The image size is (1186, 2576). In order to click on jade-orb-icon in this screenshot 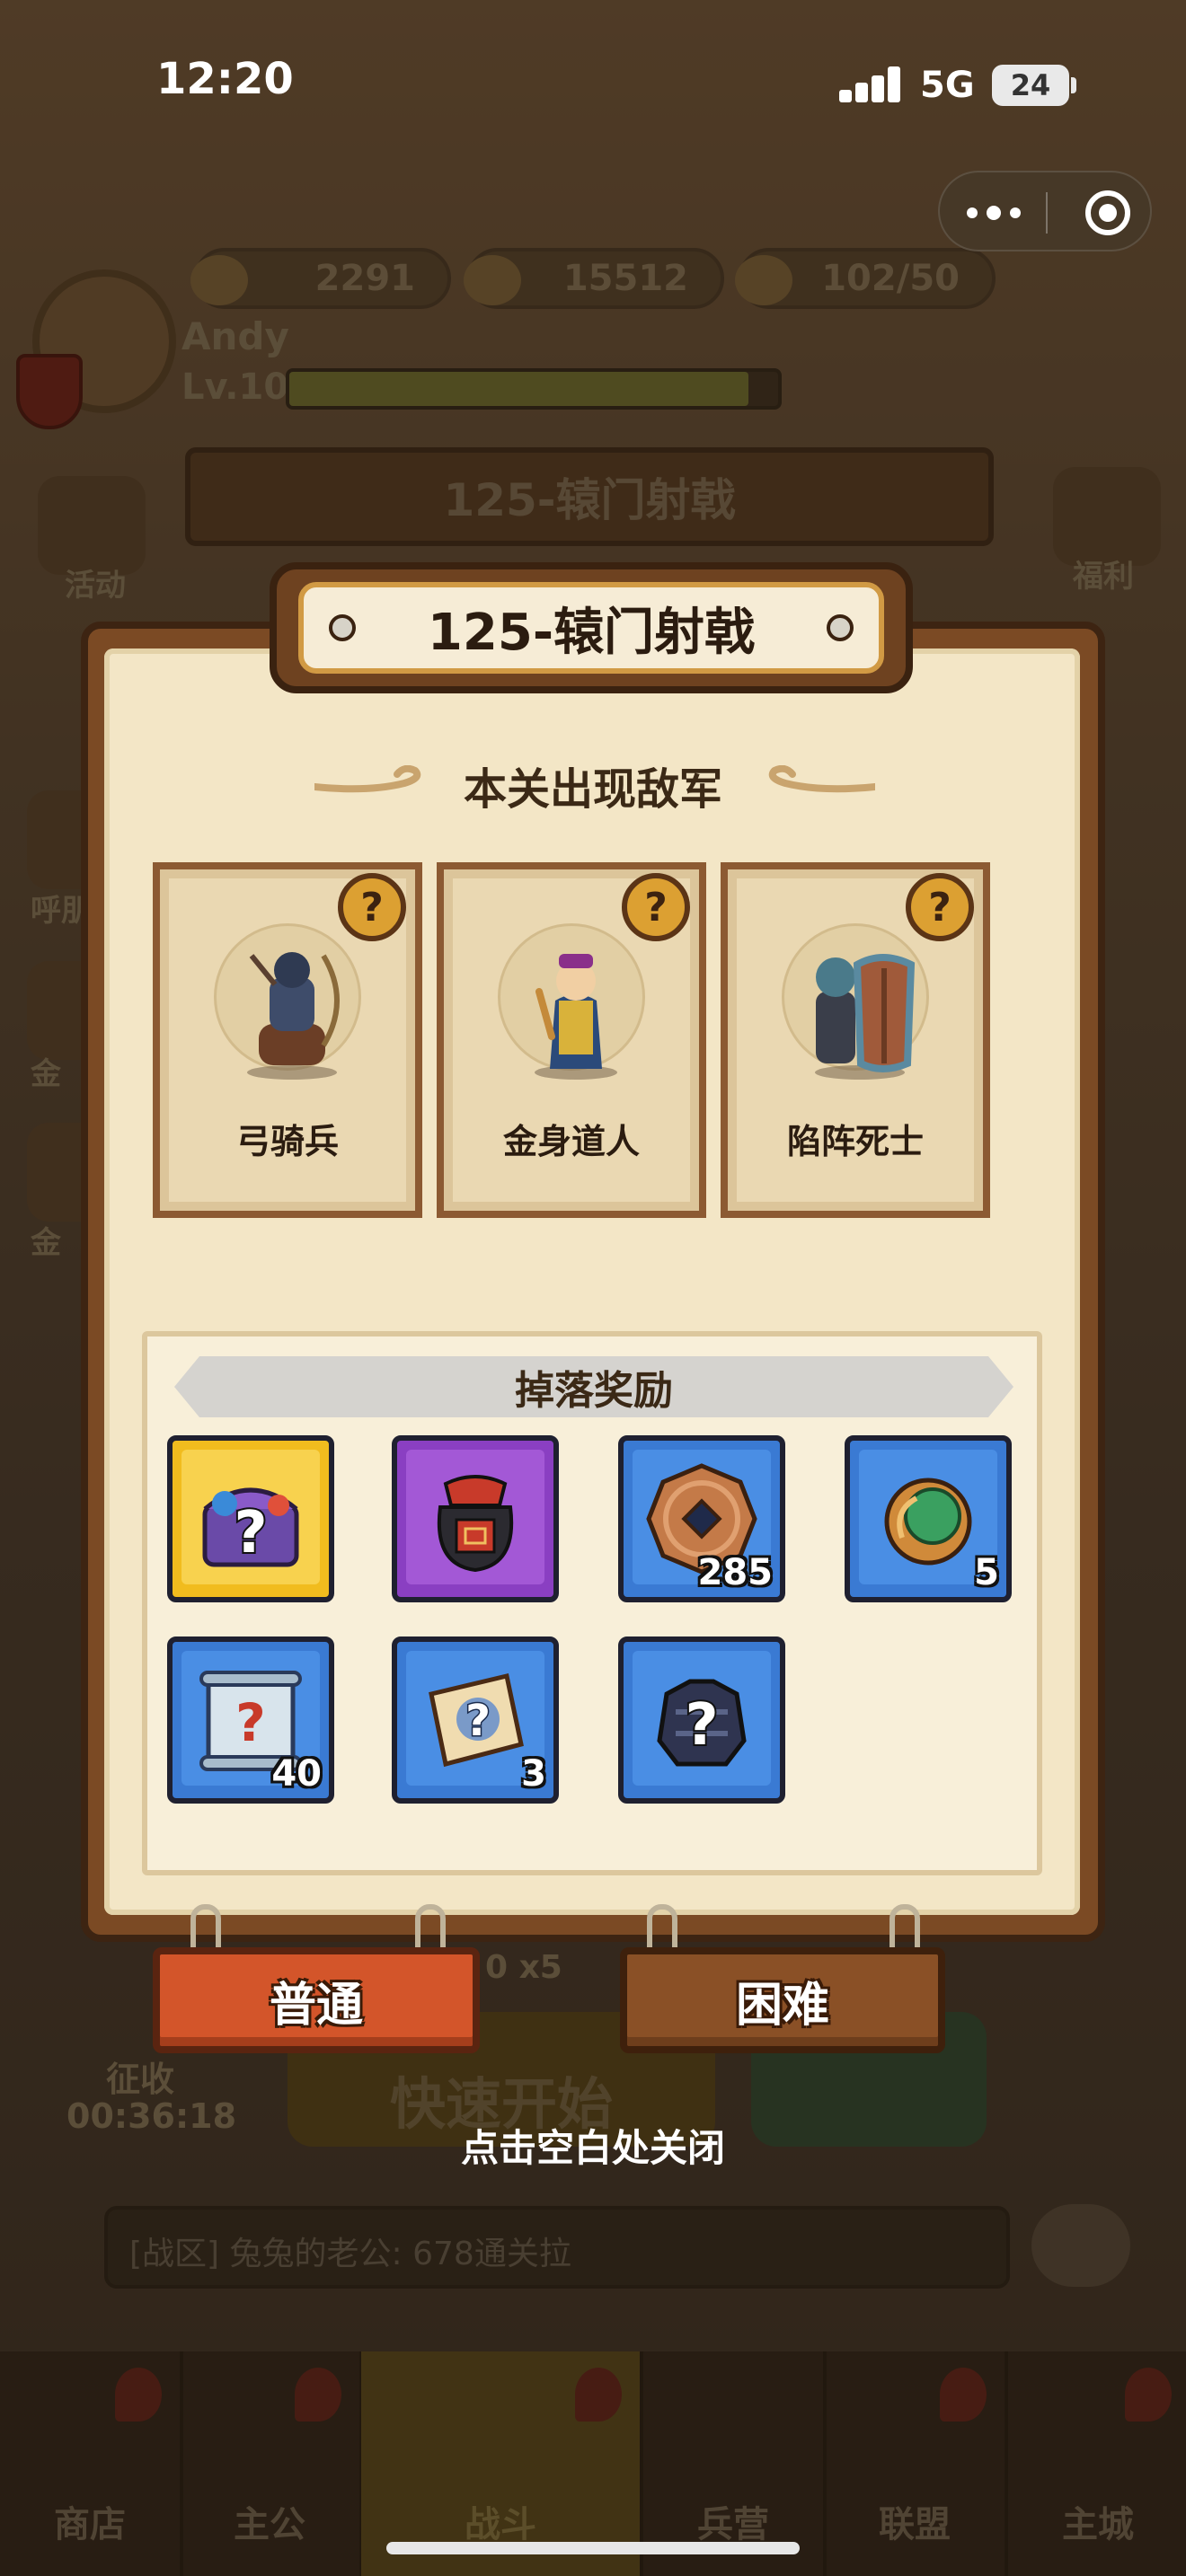, I will do `click(928, 1522)`.